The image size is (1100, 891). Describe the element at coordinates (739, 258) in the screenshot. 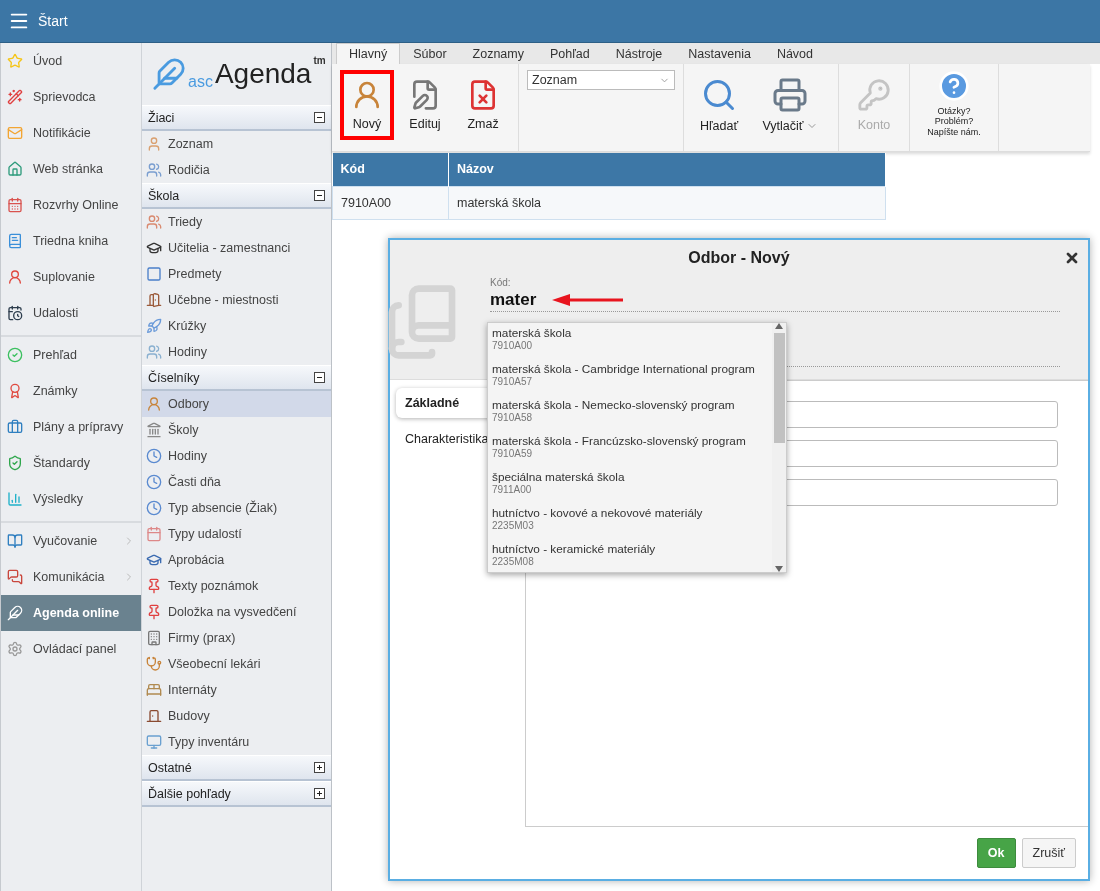

I see `dialog-title: Odbor - Nový` at that location.